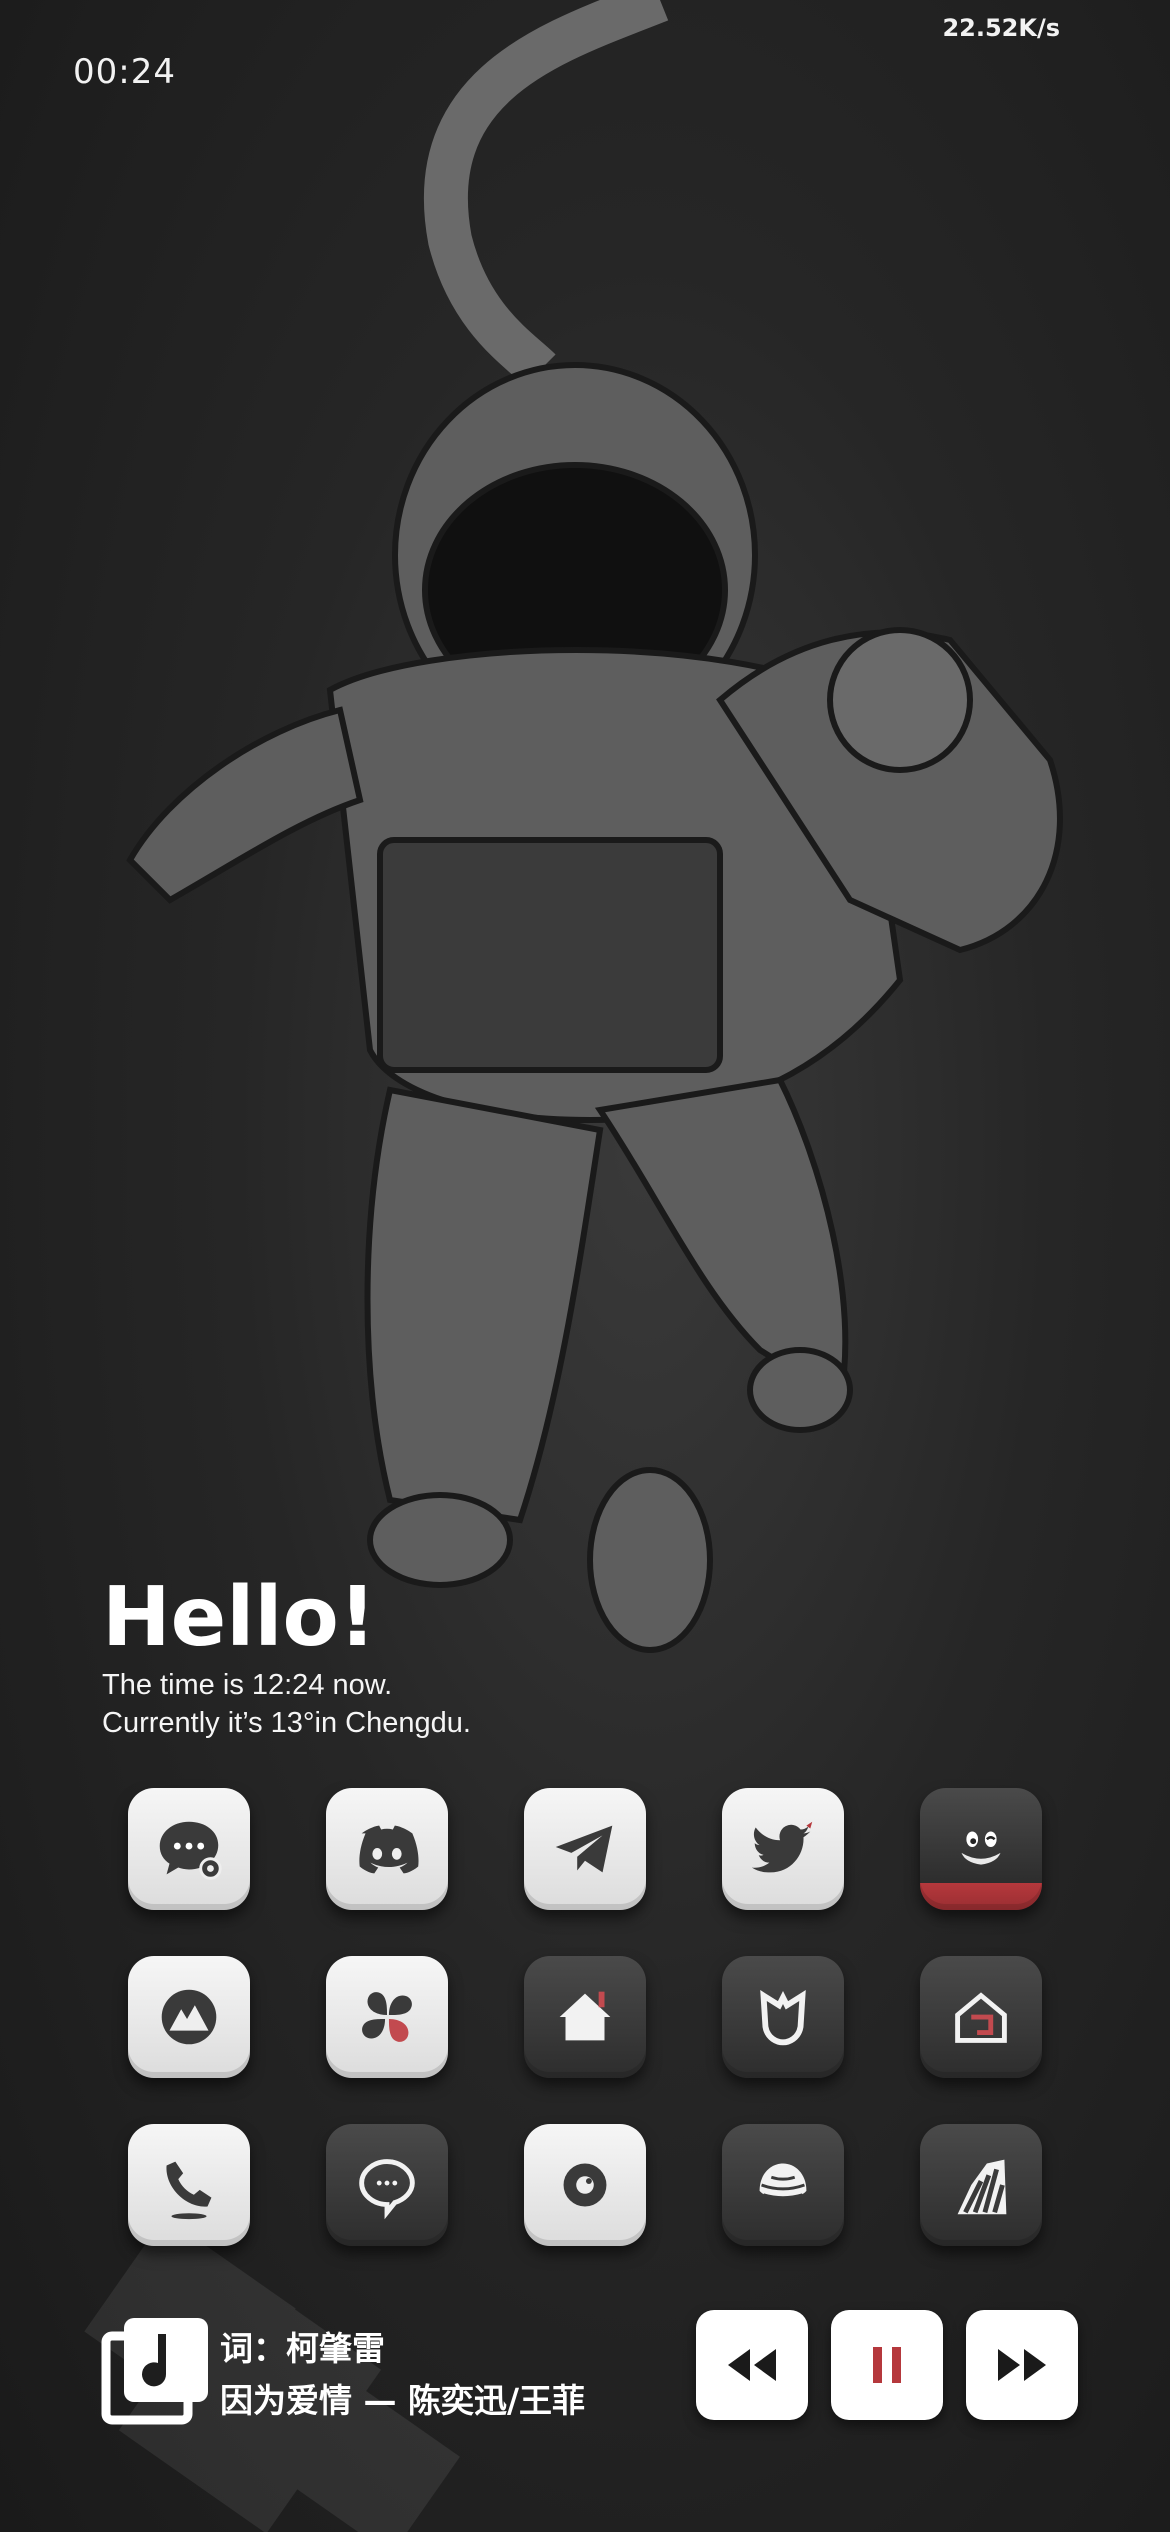 Image resolution: width=1170 pixels, height=2532 pixels. Describe the element at coordinates (600, 2370) in the screenshot. I see `music-widget: 词：柯肇雷 因为爱情 — 陈奕迅/王菲` at that location.